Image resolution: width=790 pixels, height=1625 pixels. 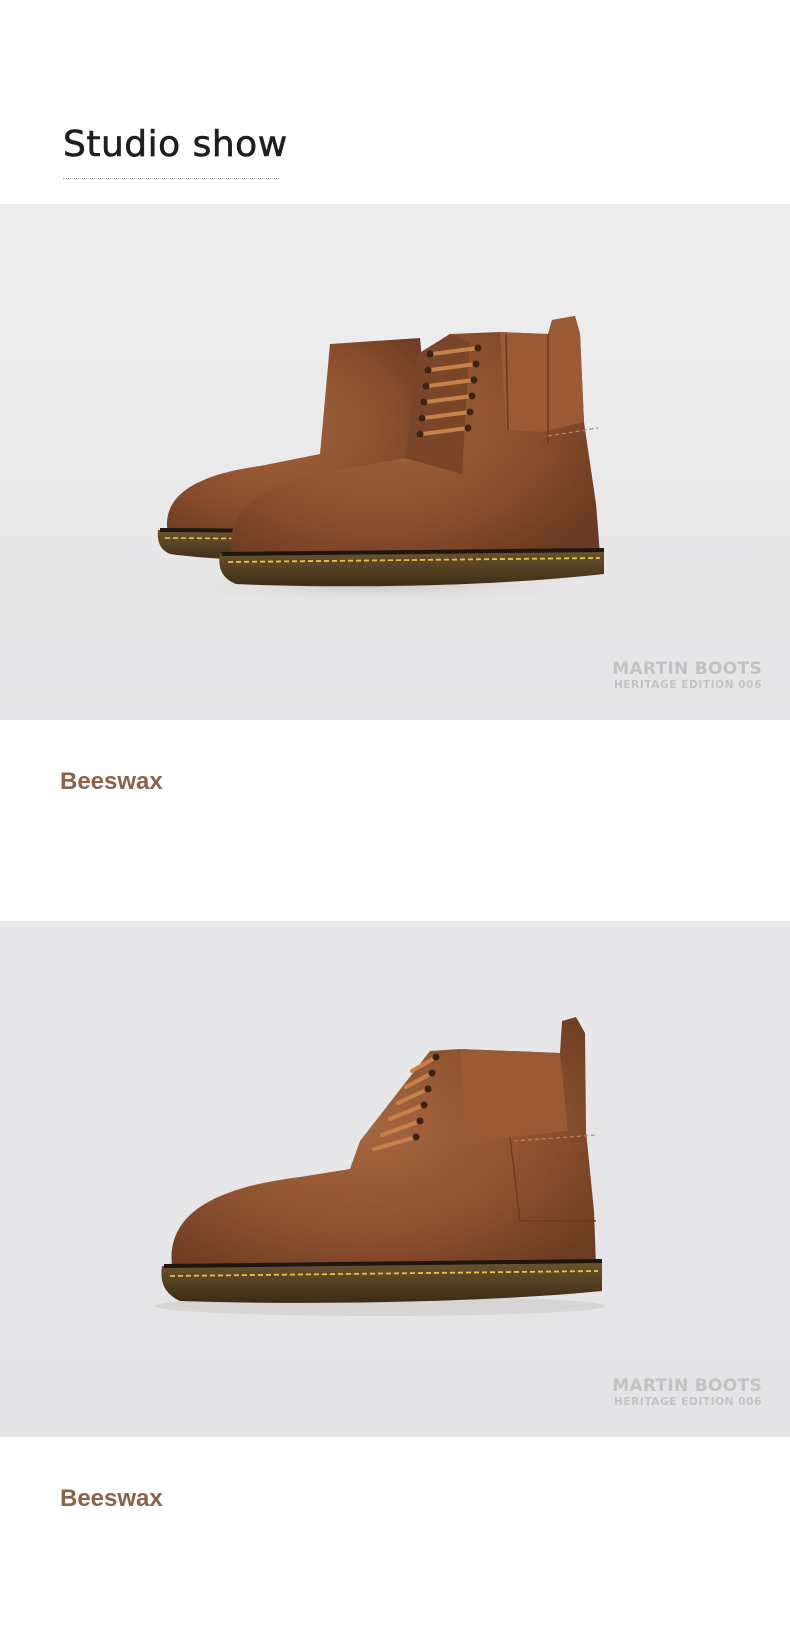 What do you see at coordinates (380, 461) in the screenshot?
I see `boots-pair-illustration` at bounding box center [380, 461].